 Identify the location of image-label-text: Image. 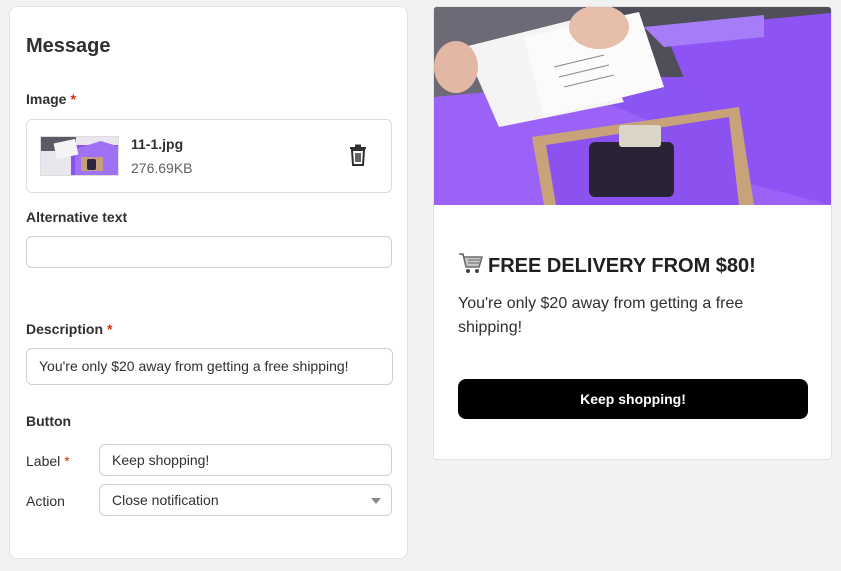
(46, 99).